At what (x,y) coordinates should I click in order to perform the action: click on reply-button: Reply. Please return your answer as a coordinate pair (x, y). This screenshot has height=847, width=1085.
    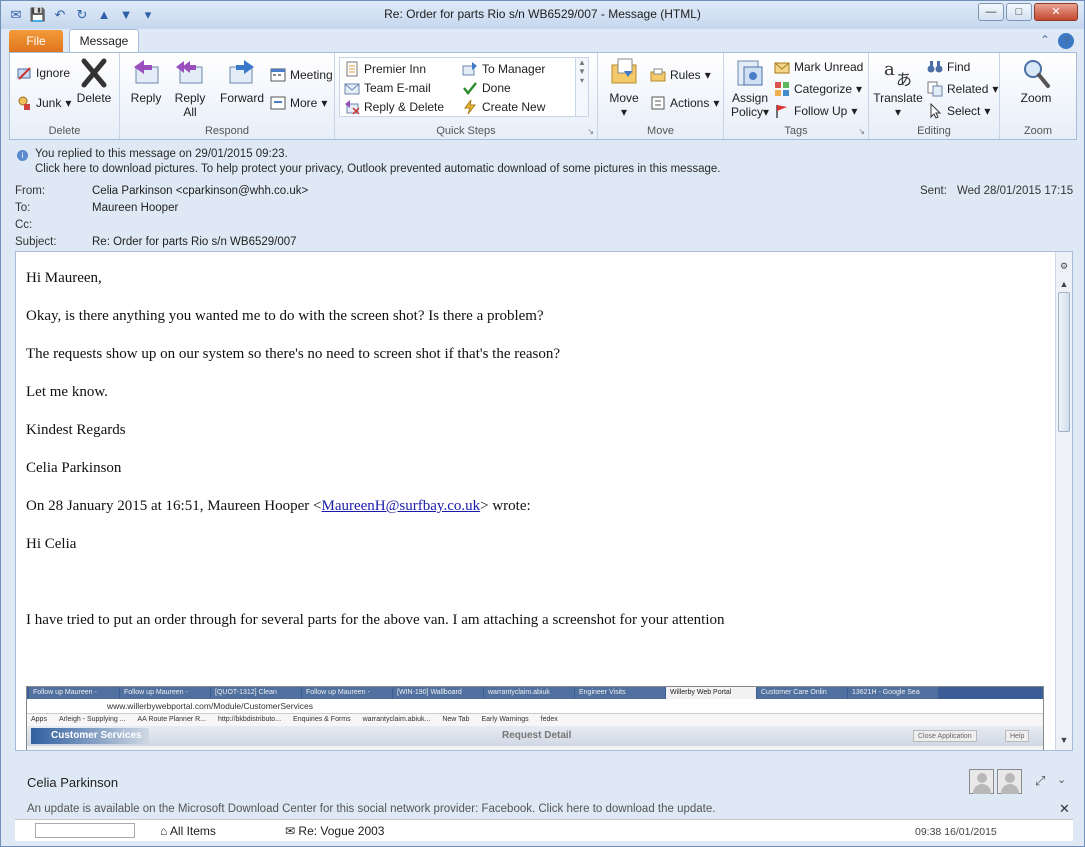
    Looking at the image, I should click on (146, 81).